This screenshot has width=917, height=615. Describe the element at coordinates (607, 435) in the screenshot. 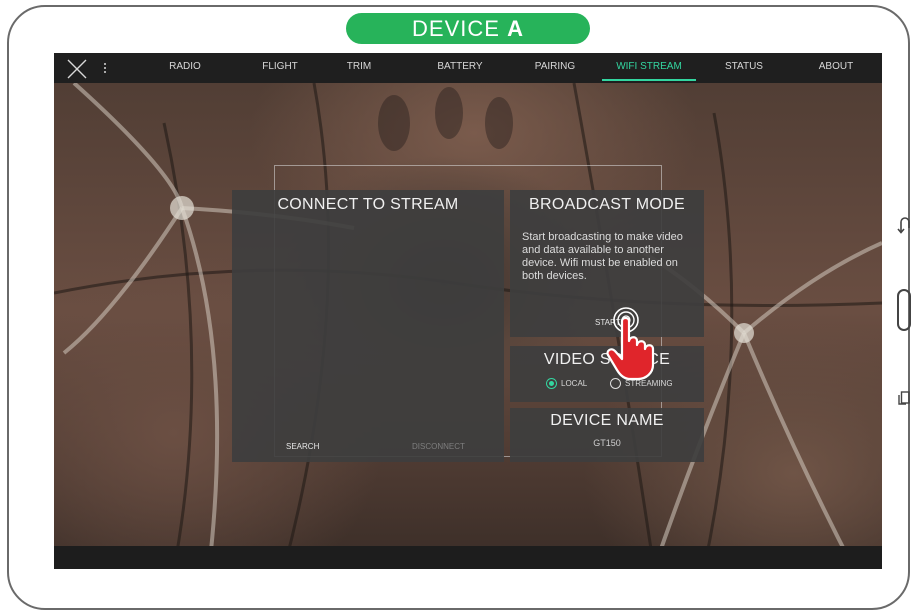

I see `device-name-panel: DEVICE NAME GT150` at that location.